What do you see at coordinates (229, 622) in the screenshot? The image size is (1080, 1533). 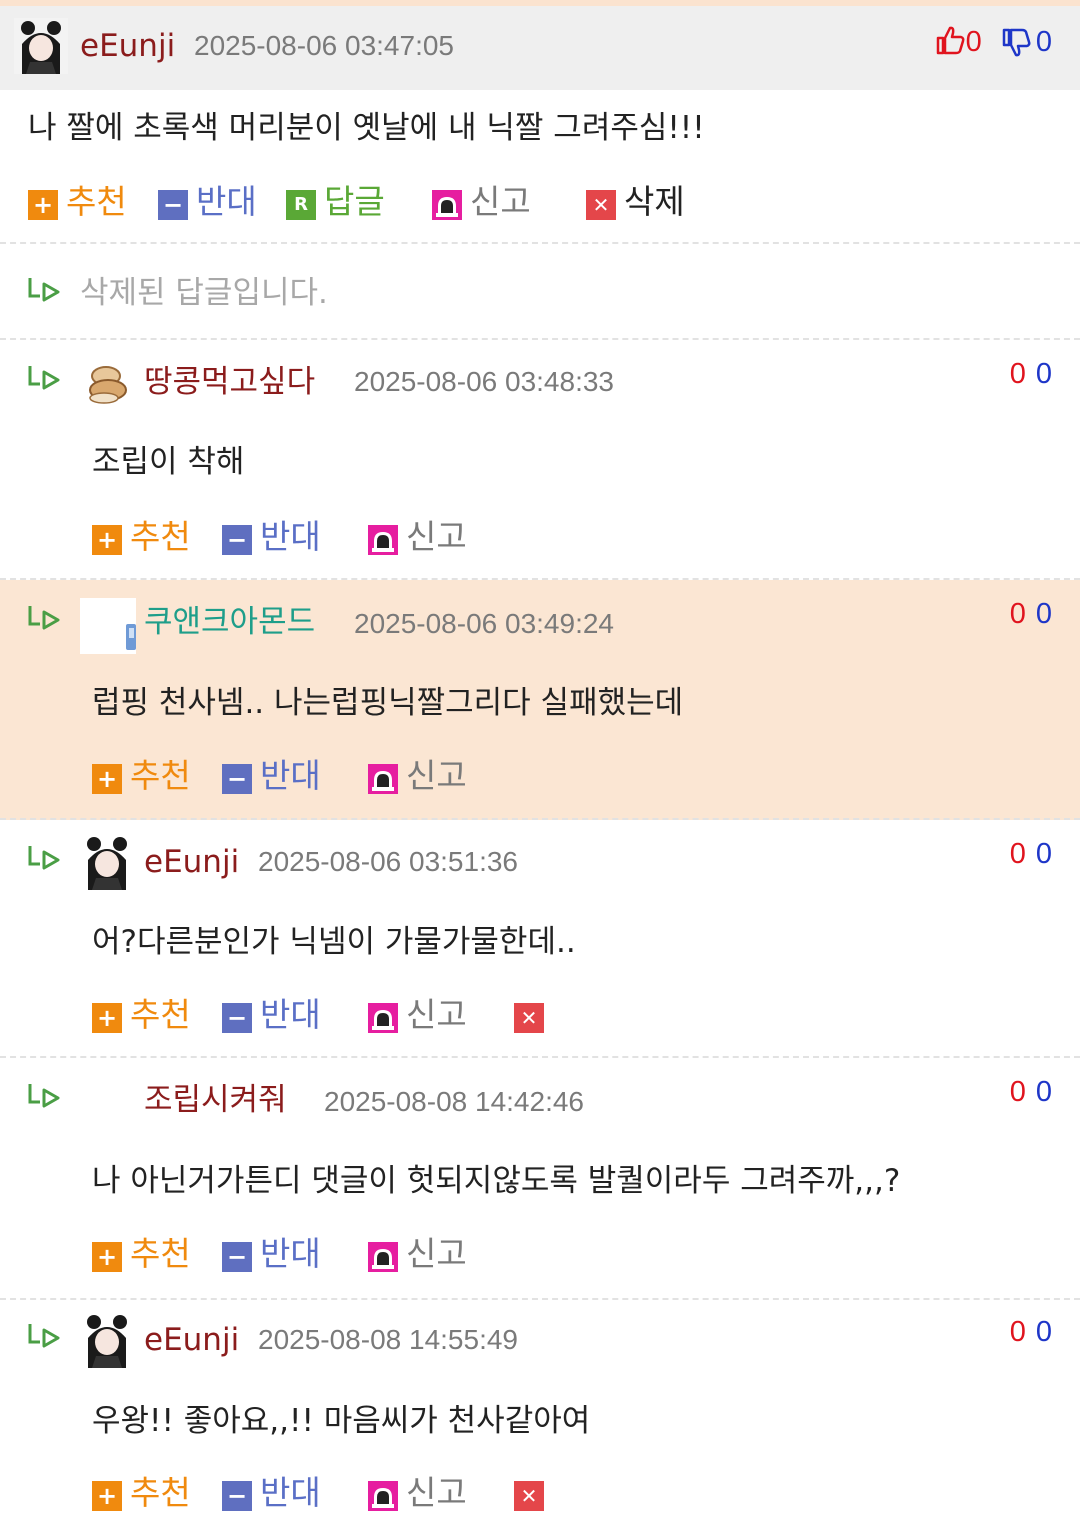 I see `comment-nickname: 쿠앤크아몬드` at bounding box center [229, 622].